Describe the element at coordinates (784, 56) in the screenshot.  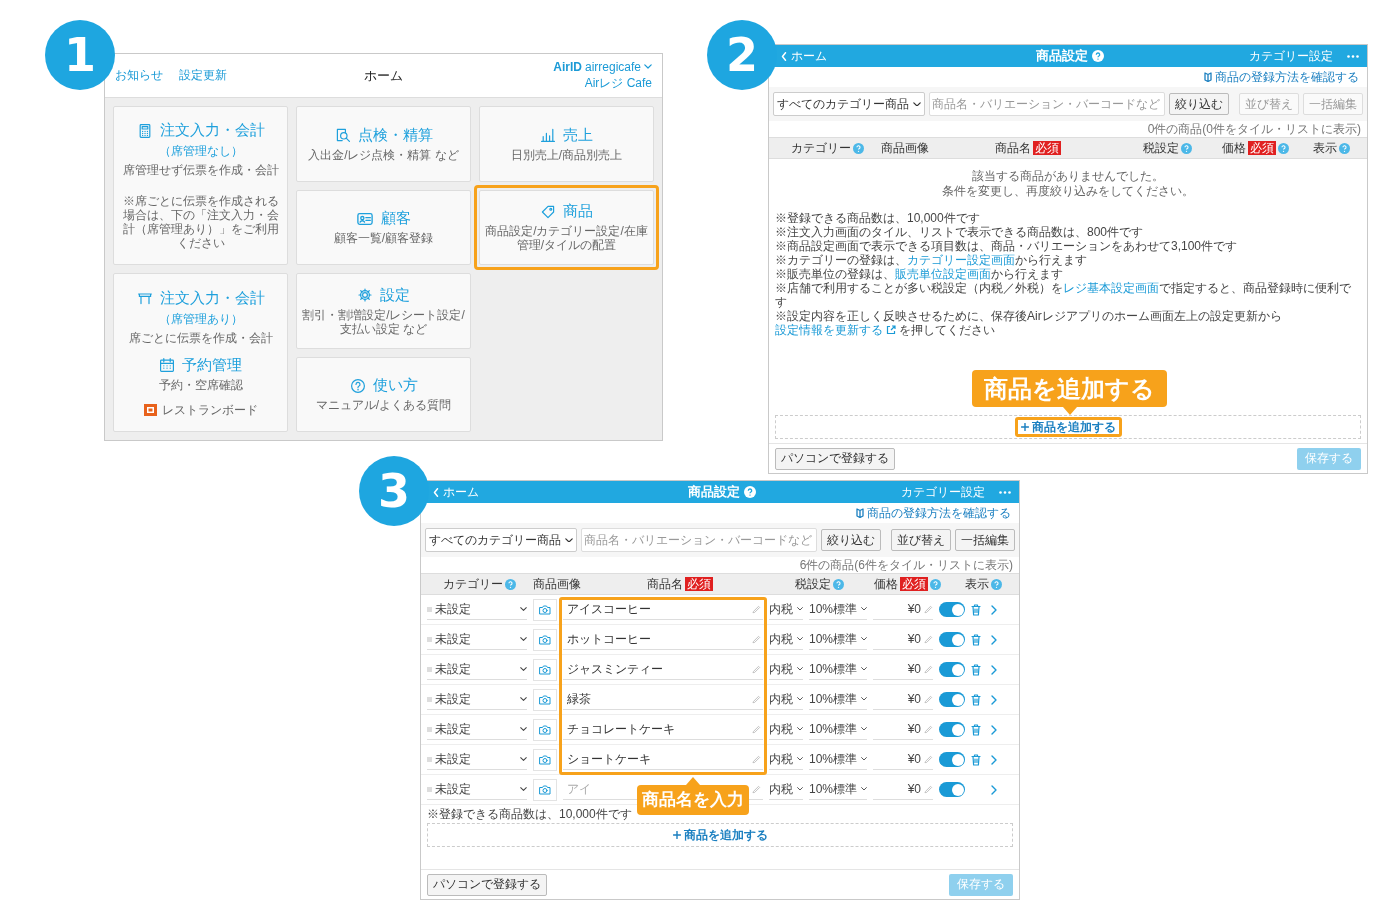
I see `chevron-left-icon` at that location.